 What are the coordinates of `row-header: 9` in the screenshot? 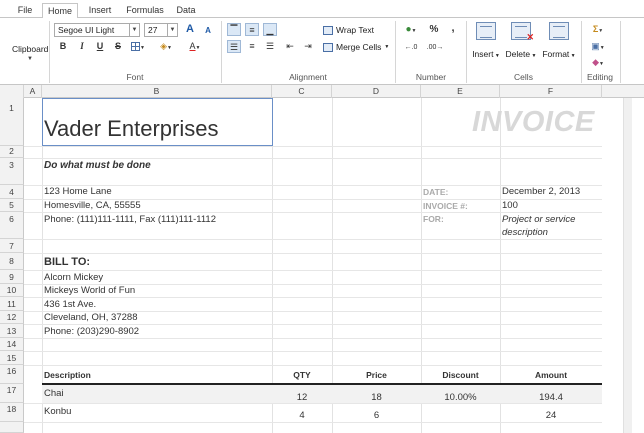 It's located at (12, 277).